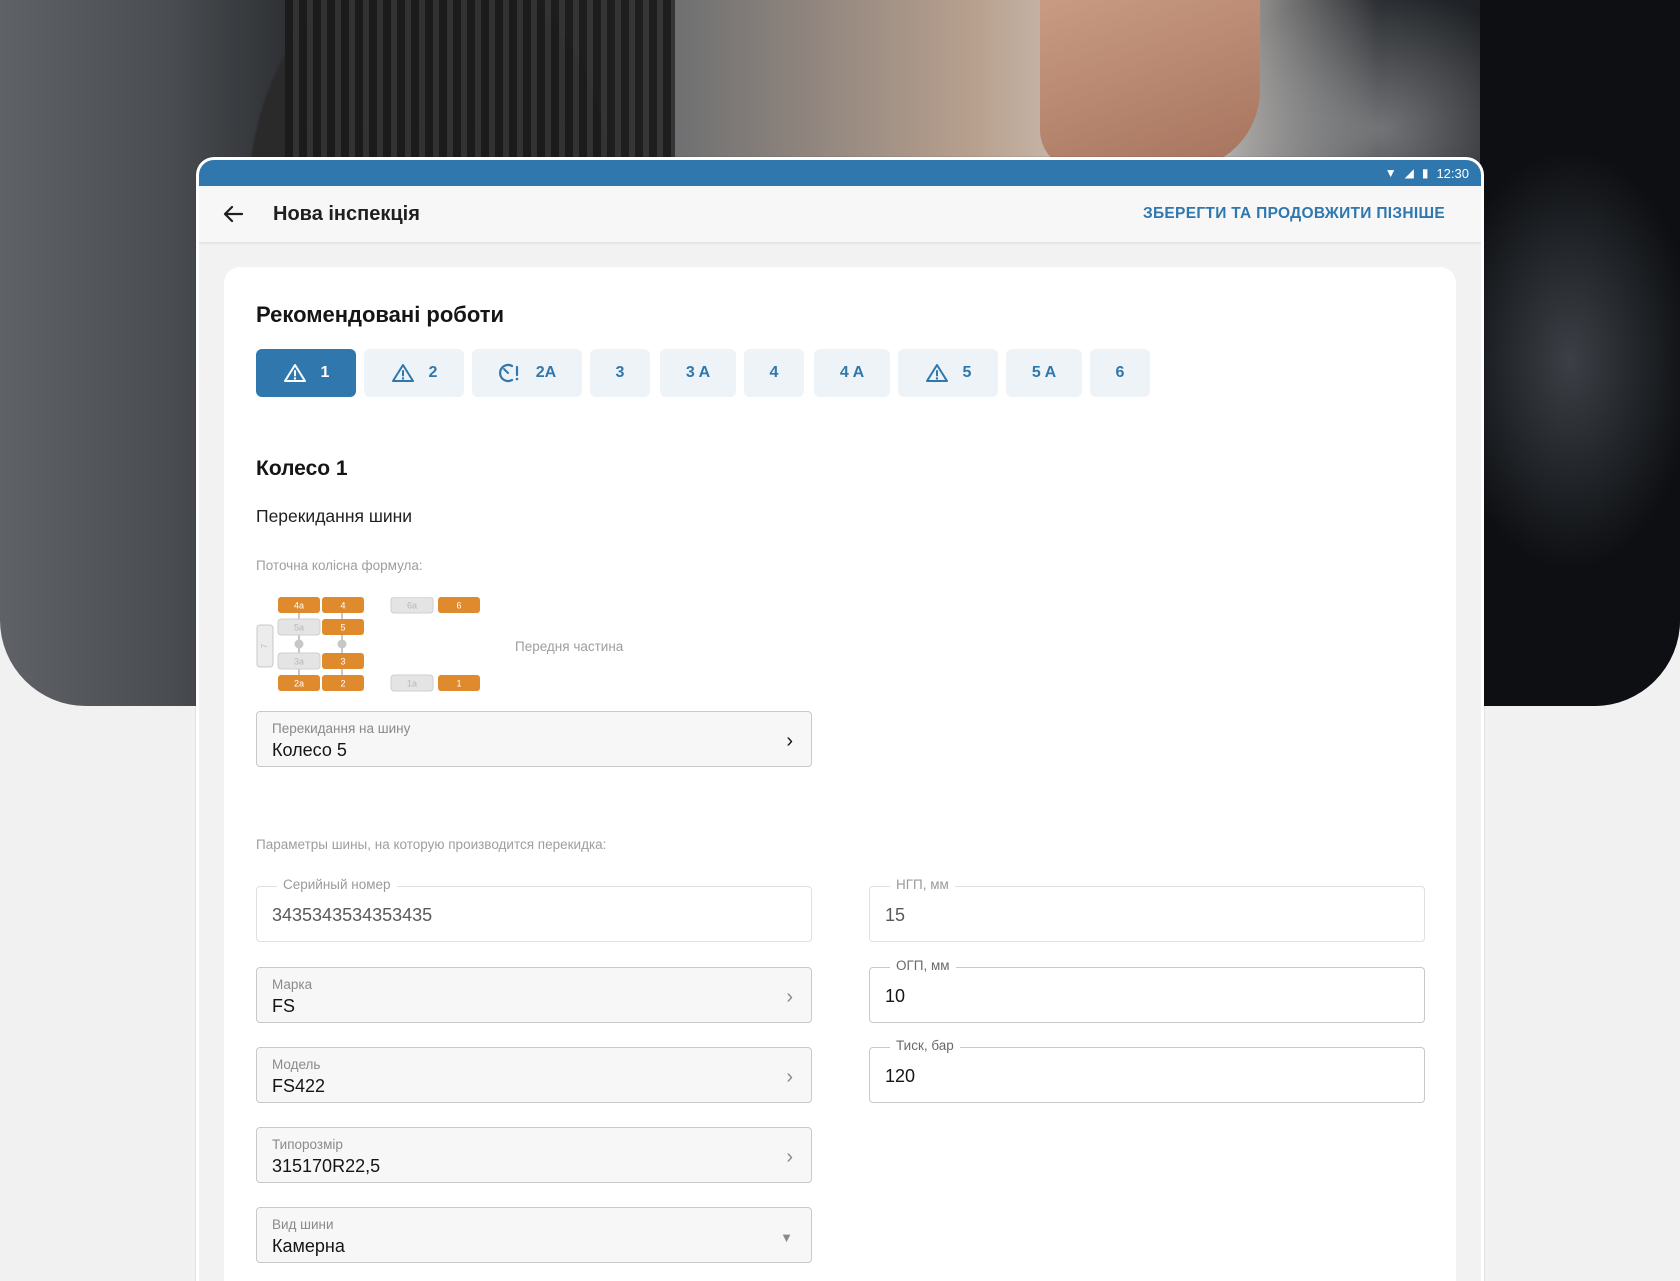  Describe the element at coordinates (534, 995) in the screenshot. I see `brand-select: Марка FS ›` at that location.